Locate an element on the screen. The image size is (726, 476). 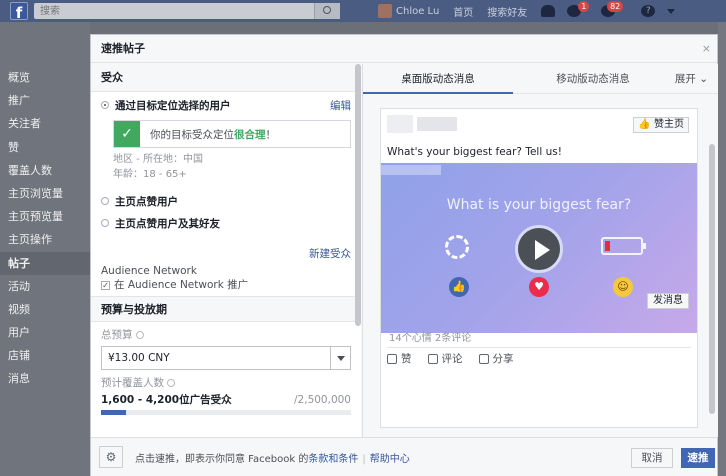
like-reaction-icon: 👍 is located at coordinates (459, 287).